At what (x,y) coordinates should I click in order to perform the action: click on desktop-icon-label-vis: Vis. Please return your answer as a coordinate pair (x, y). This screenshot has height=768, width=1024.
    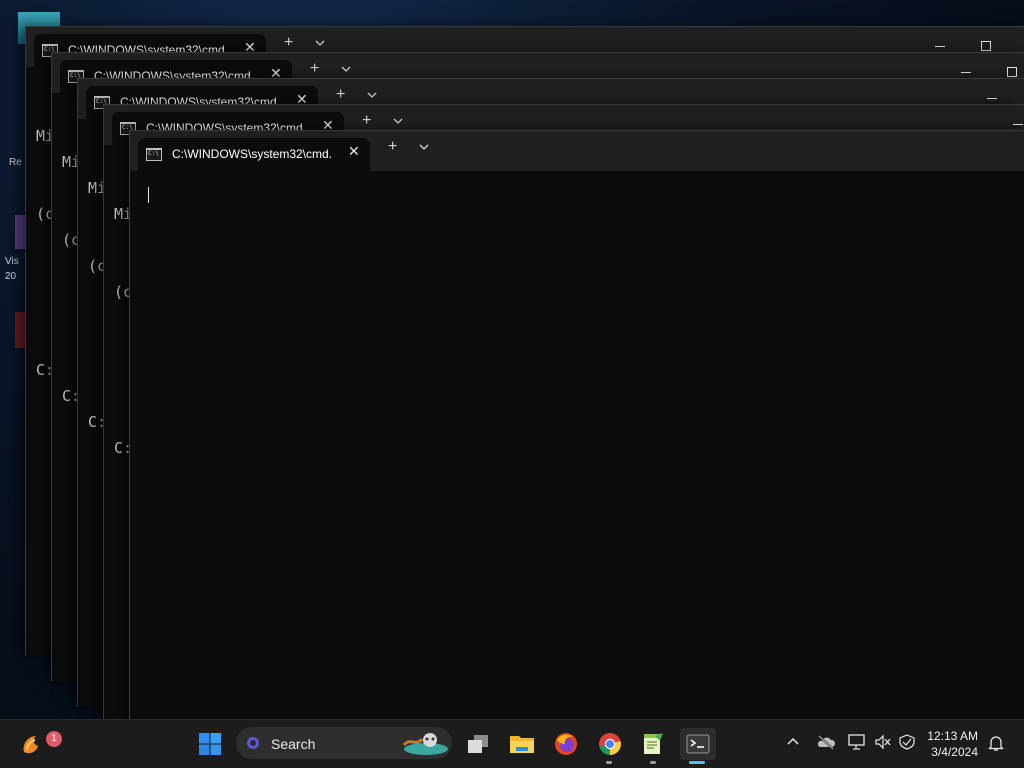
    Looking at the image, I should click on (12, 261).